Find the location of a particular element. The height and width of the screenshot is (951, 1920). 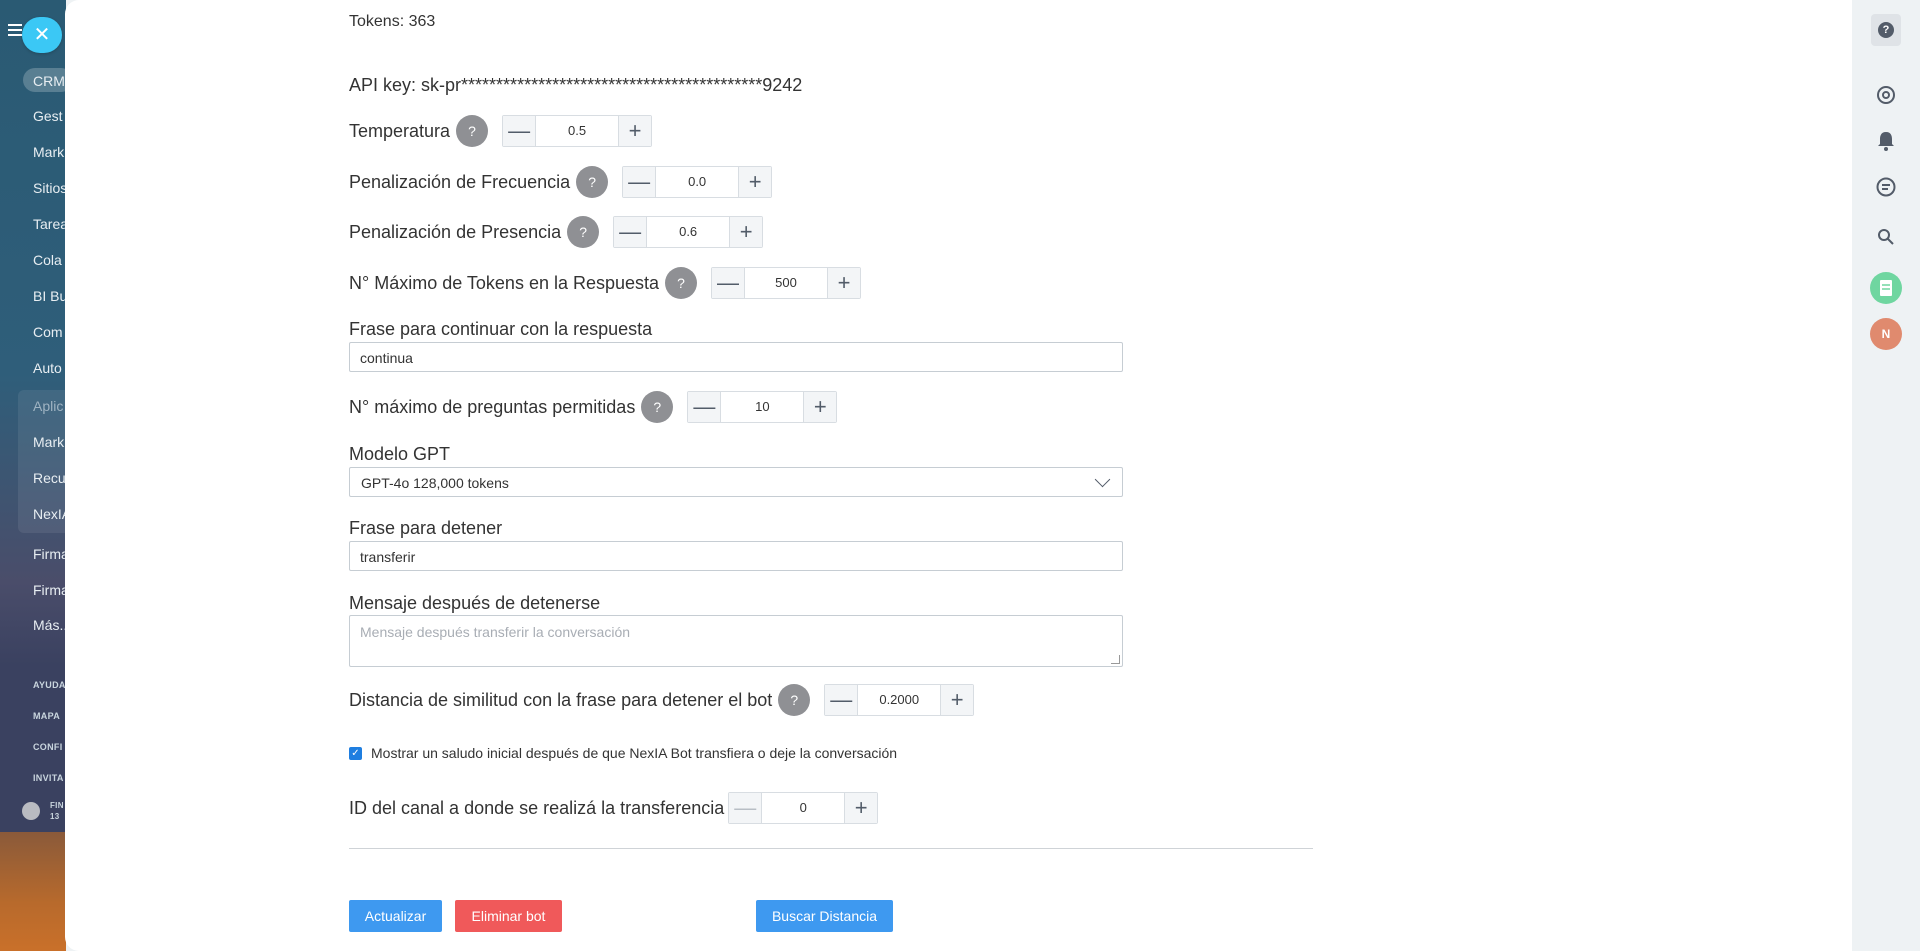

similarity-distance-help-icon: ? is located at coordinates (794, 700).